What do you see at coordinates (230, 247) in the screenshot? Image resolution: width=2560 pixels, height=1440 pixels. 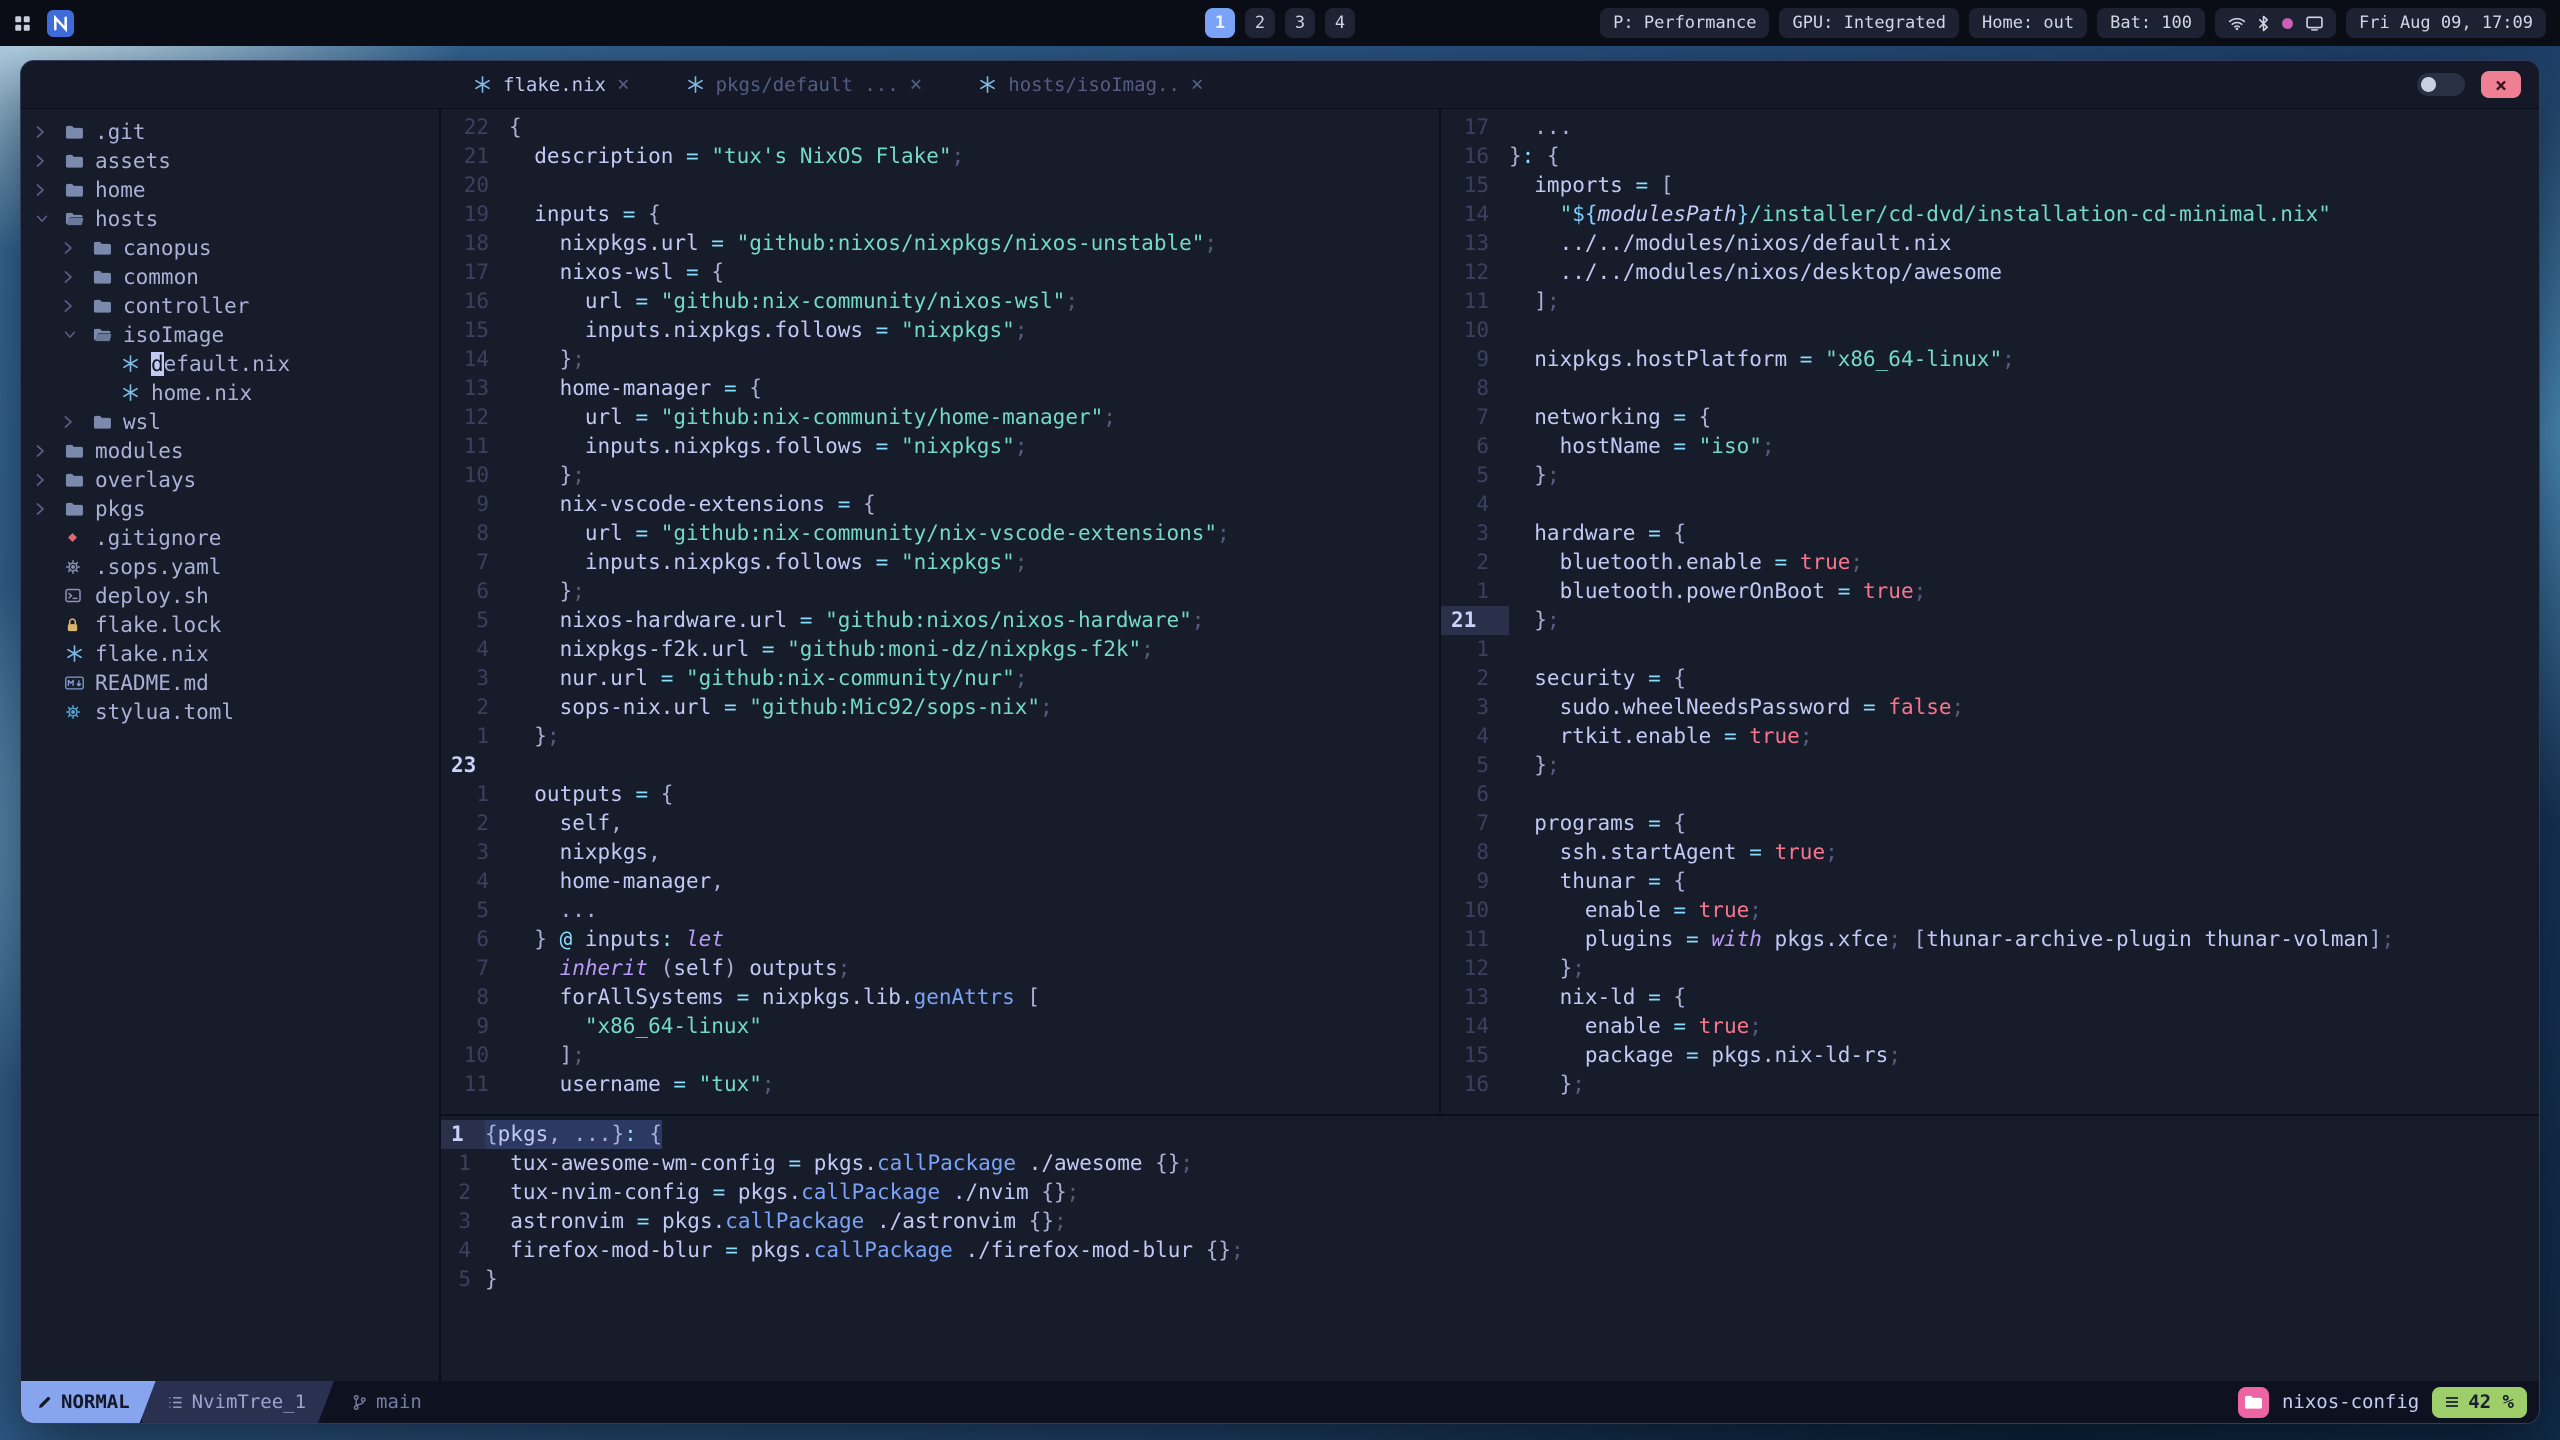 I see `tree-item-canopus: canopus` at bounding box center [230, 247].